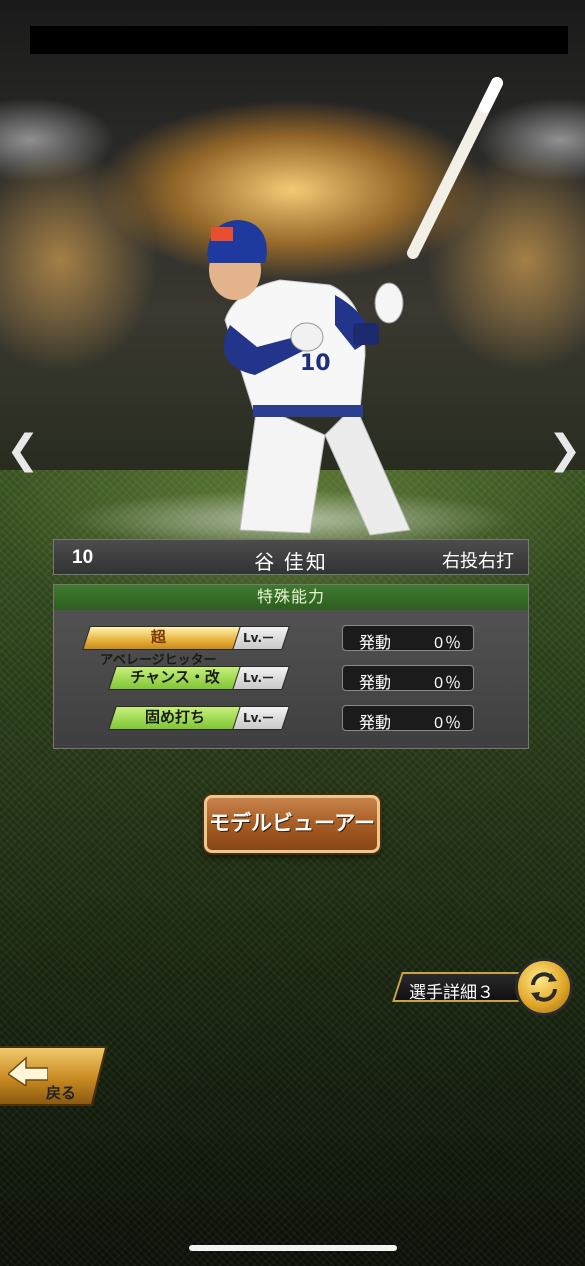 The image size is (585, 1266). Describe the element at coordinates (28, 1071) in the screenshot. I see `back-arrow-icon` at that location.